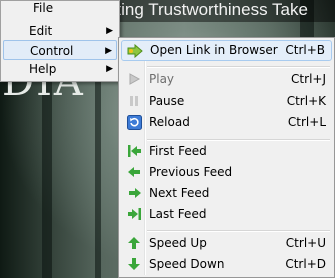 The image size is (335, 278). What do you see at coordinates (169, 122) in the screenshot?
I see `menu-item-label: Reload` at bounding box center [169, 122].